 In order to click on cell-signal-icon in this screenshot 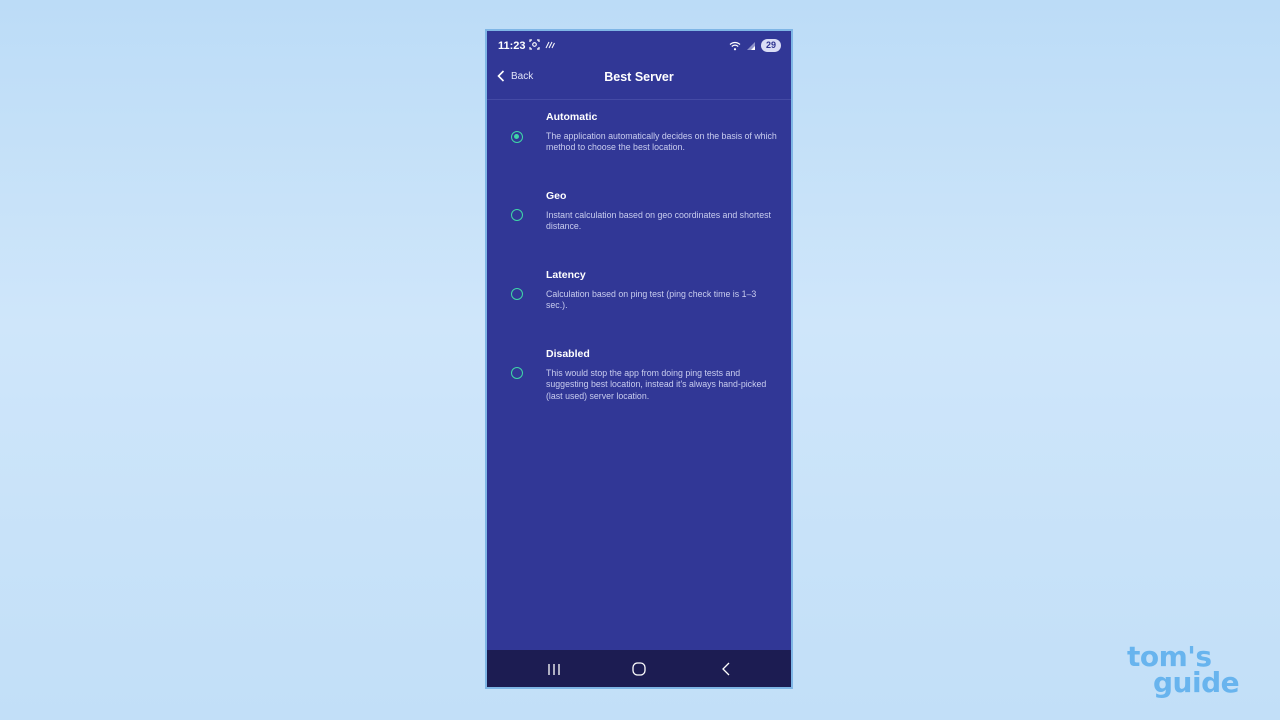, I will do `click(750, 45)`.